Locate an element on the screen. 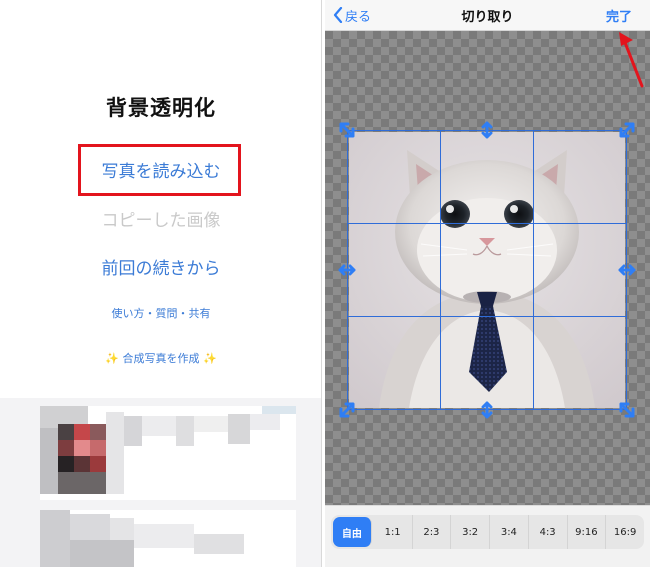 The image size is (650, 567). compose-photo-label: 合成写真を作成 is located at coordinates (161, 358).